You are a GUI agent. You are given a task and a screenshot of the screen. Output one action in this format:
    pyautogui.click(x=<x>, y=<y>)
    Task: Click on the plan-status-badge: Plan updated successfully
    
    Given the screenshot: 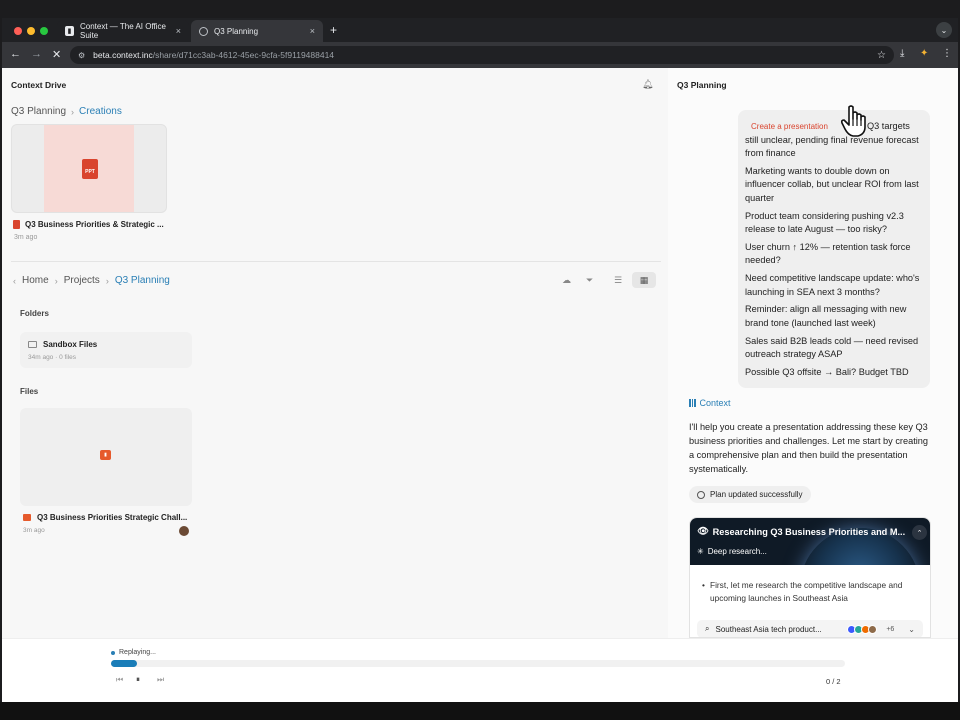 What is the action you would take?
    pyautogui.click(x=750, y=494)
    